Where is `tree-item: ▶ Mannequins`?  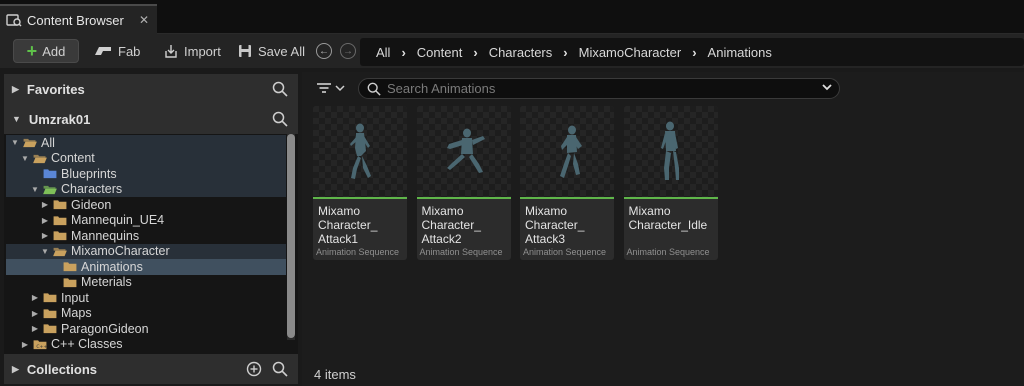
tree-item: ▶ Mannequins is located at coordinates (146, 236).